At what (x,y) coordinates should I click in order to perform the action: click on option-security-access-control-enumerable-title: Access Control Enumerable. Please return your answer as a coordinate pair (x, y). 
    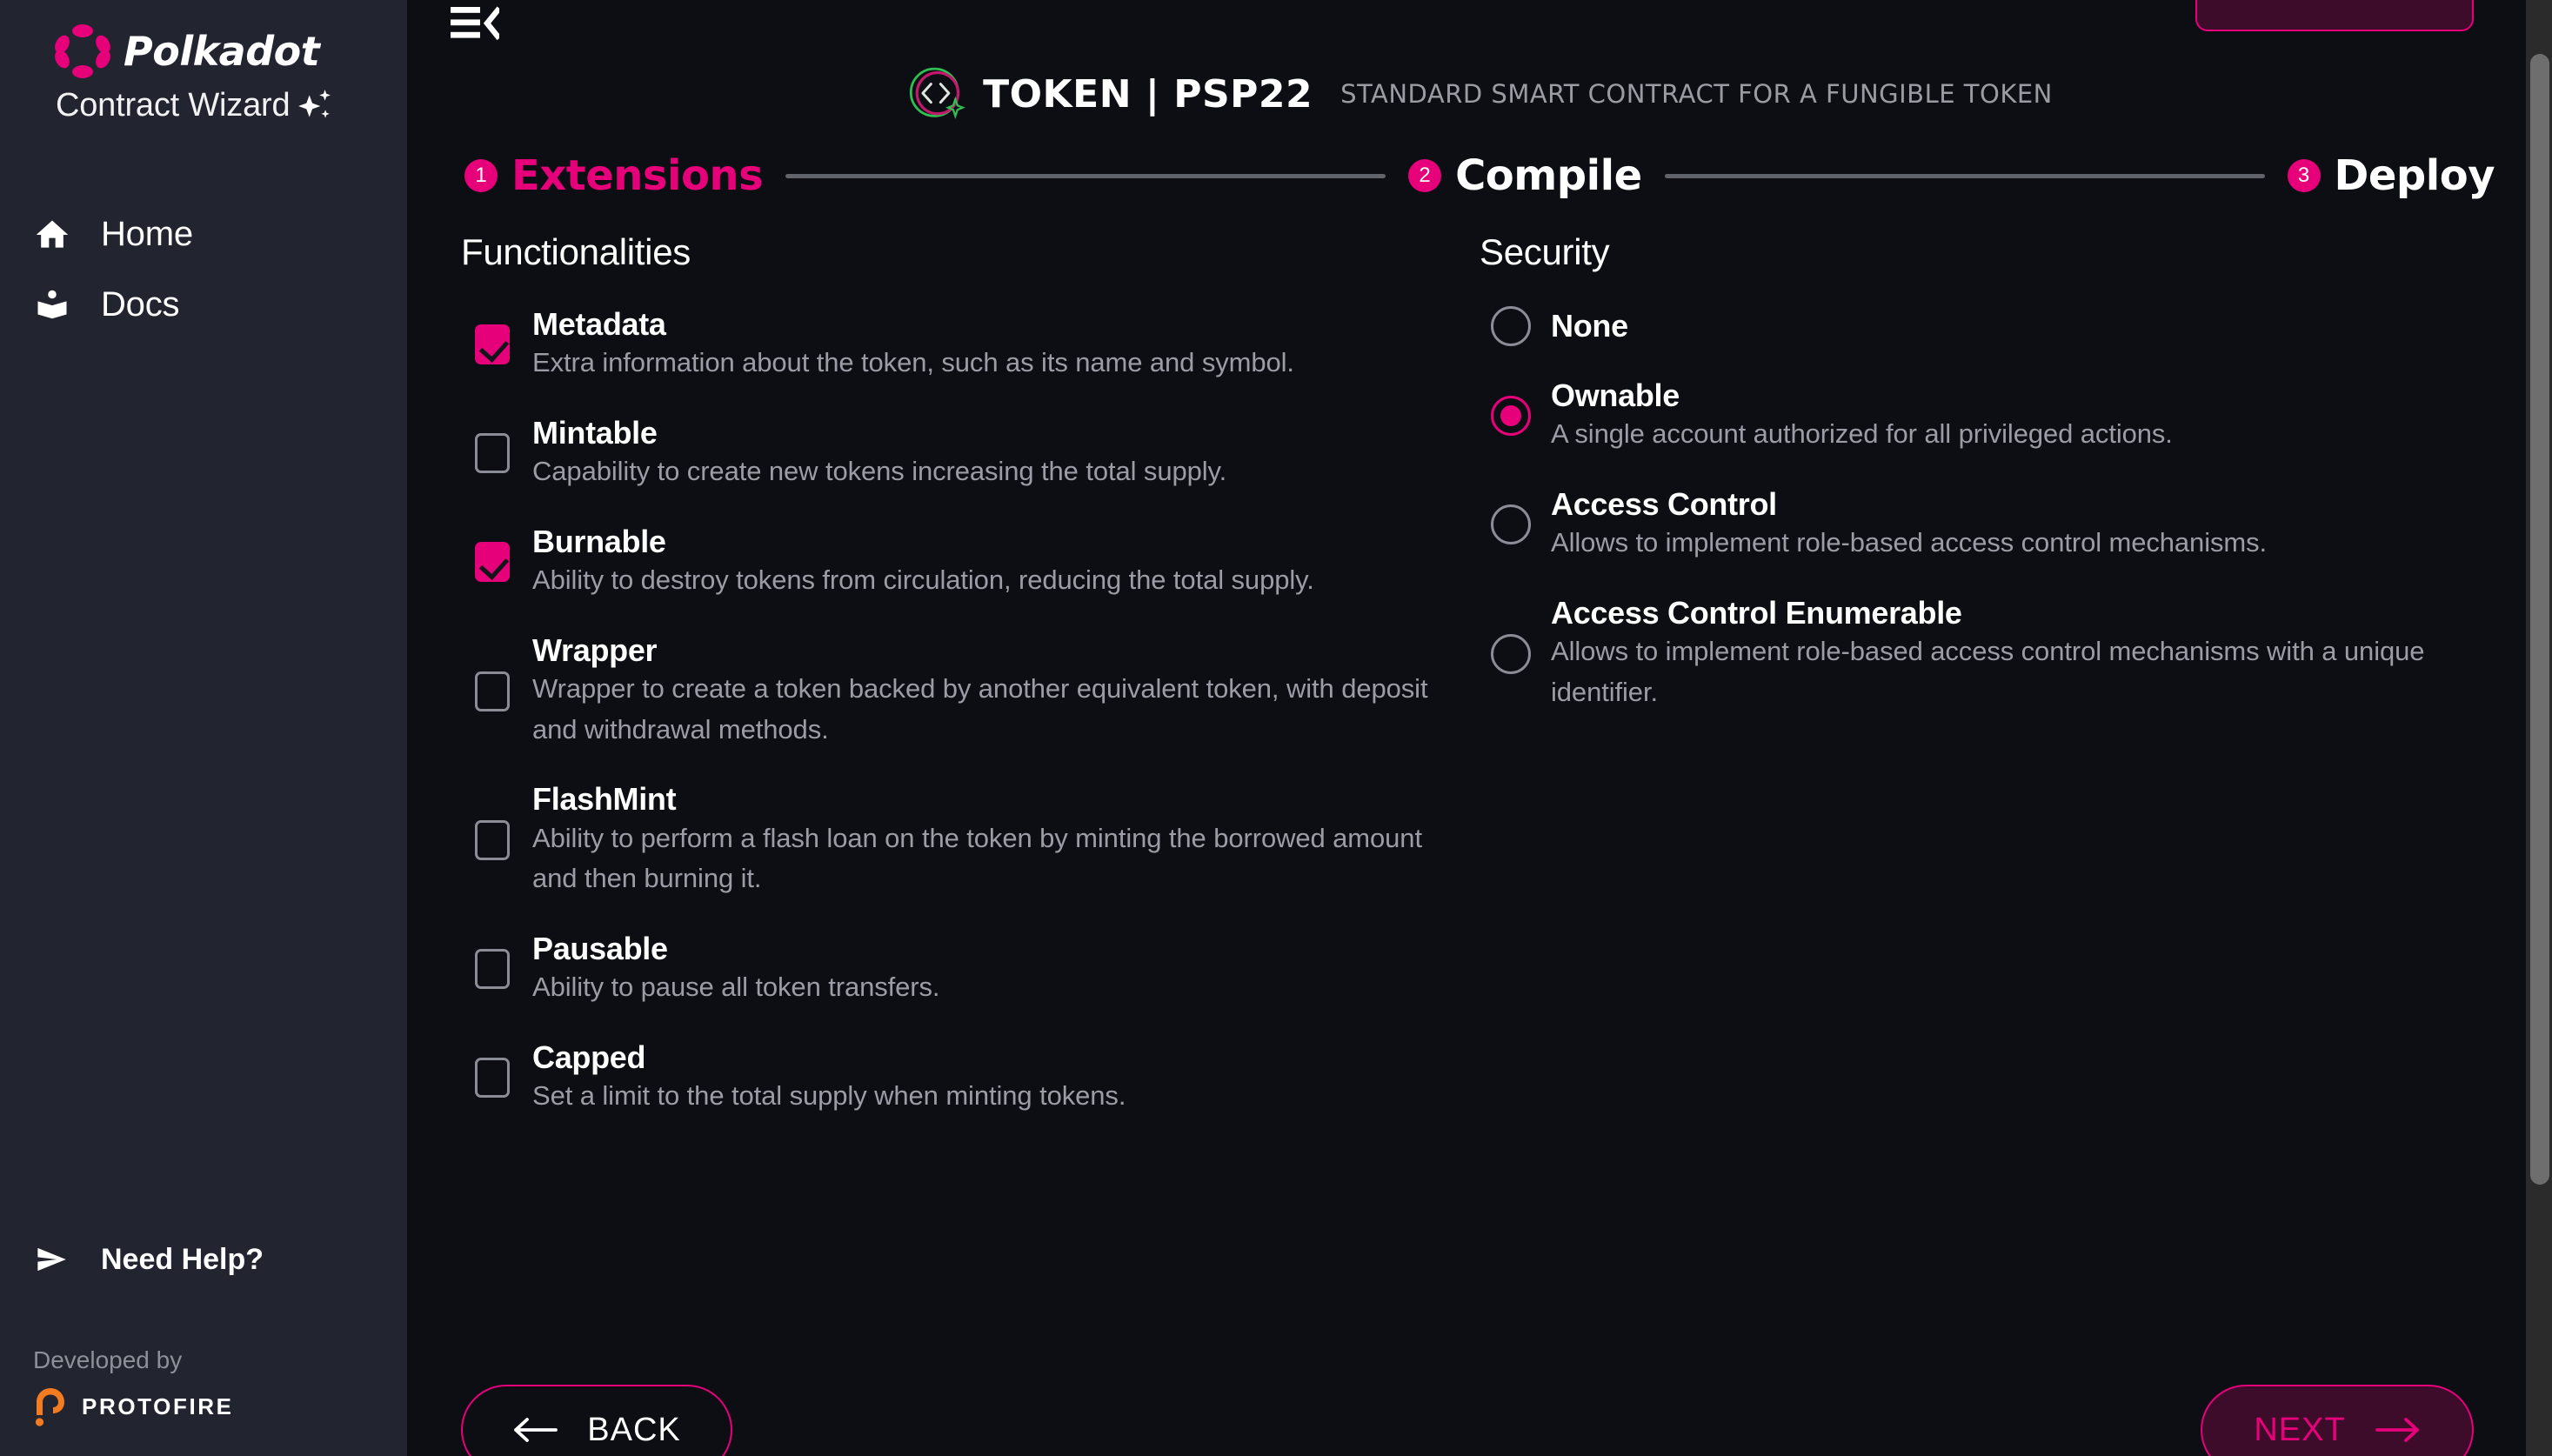
    Looking at the image, I should click on (1756, 612).